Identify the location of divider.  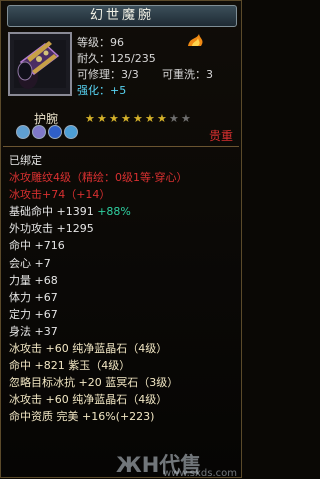
(121, 146).